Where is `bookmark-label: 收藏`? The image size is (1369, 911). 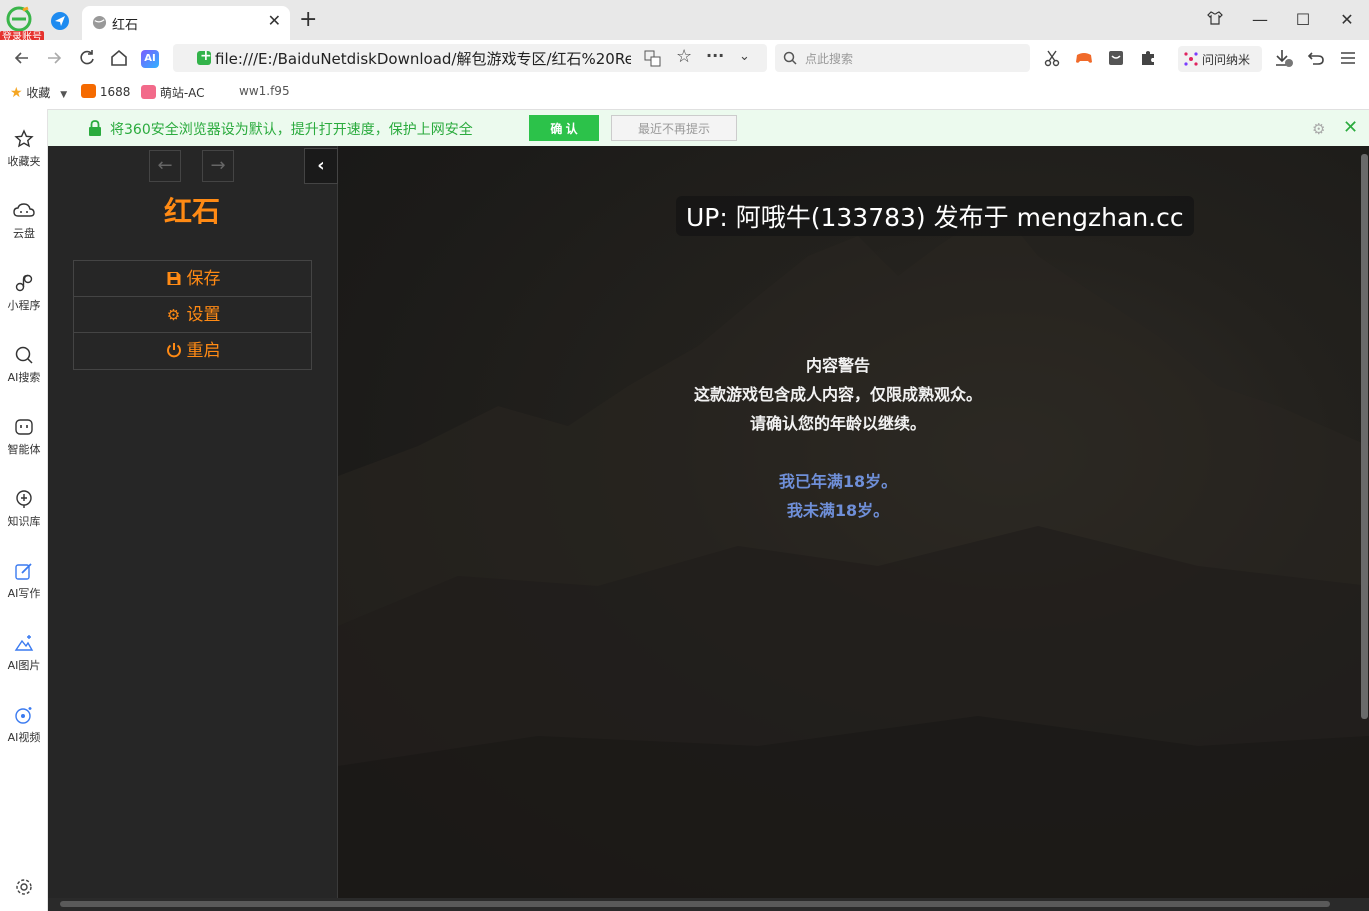 bookmark-label: 收藏 is located at coordinates (38, 93).